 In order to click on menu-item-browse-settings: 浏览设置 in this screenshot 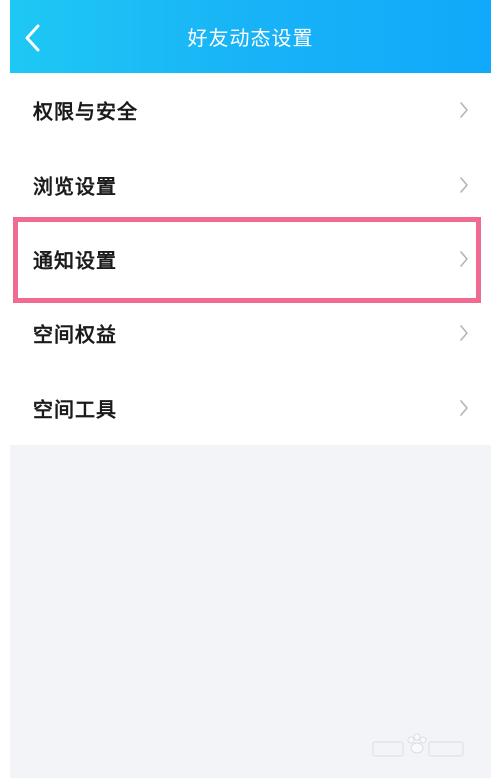, I will do `click(250, 184)`.